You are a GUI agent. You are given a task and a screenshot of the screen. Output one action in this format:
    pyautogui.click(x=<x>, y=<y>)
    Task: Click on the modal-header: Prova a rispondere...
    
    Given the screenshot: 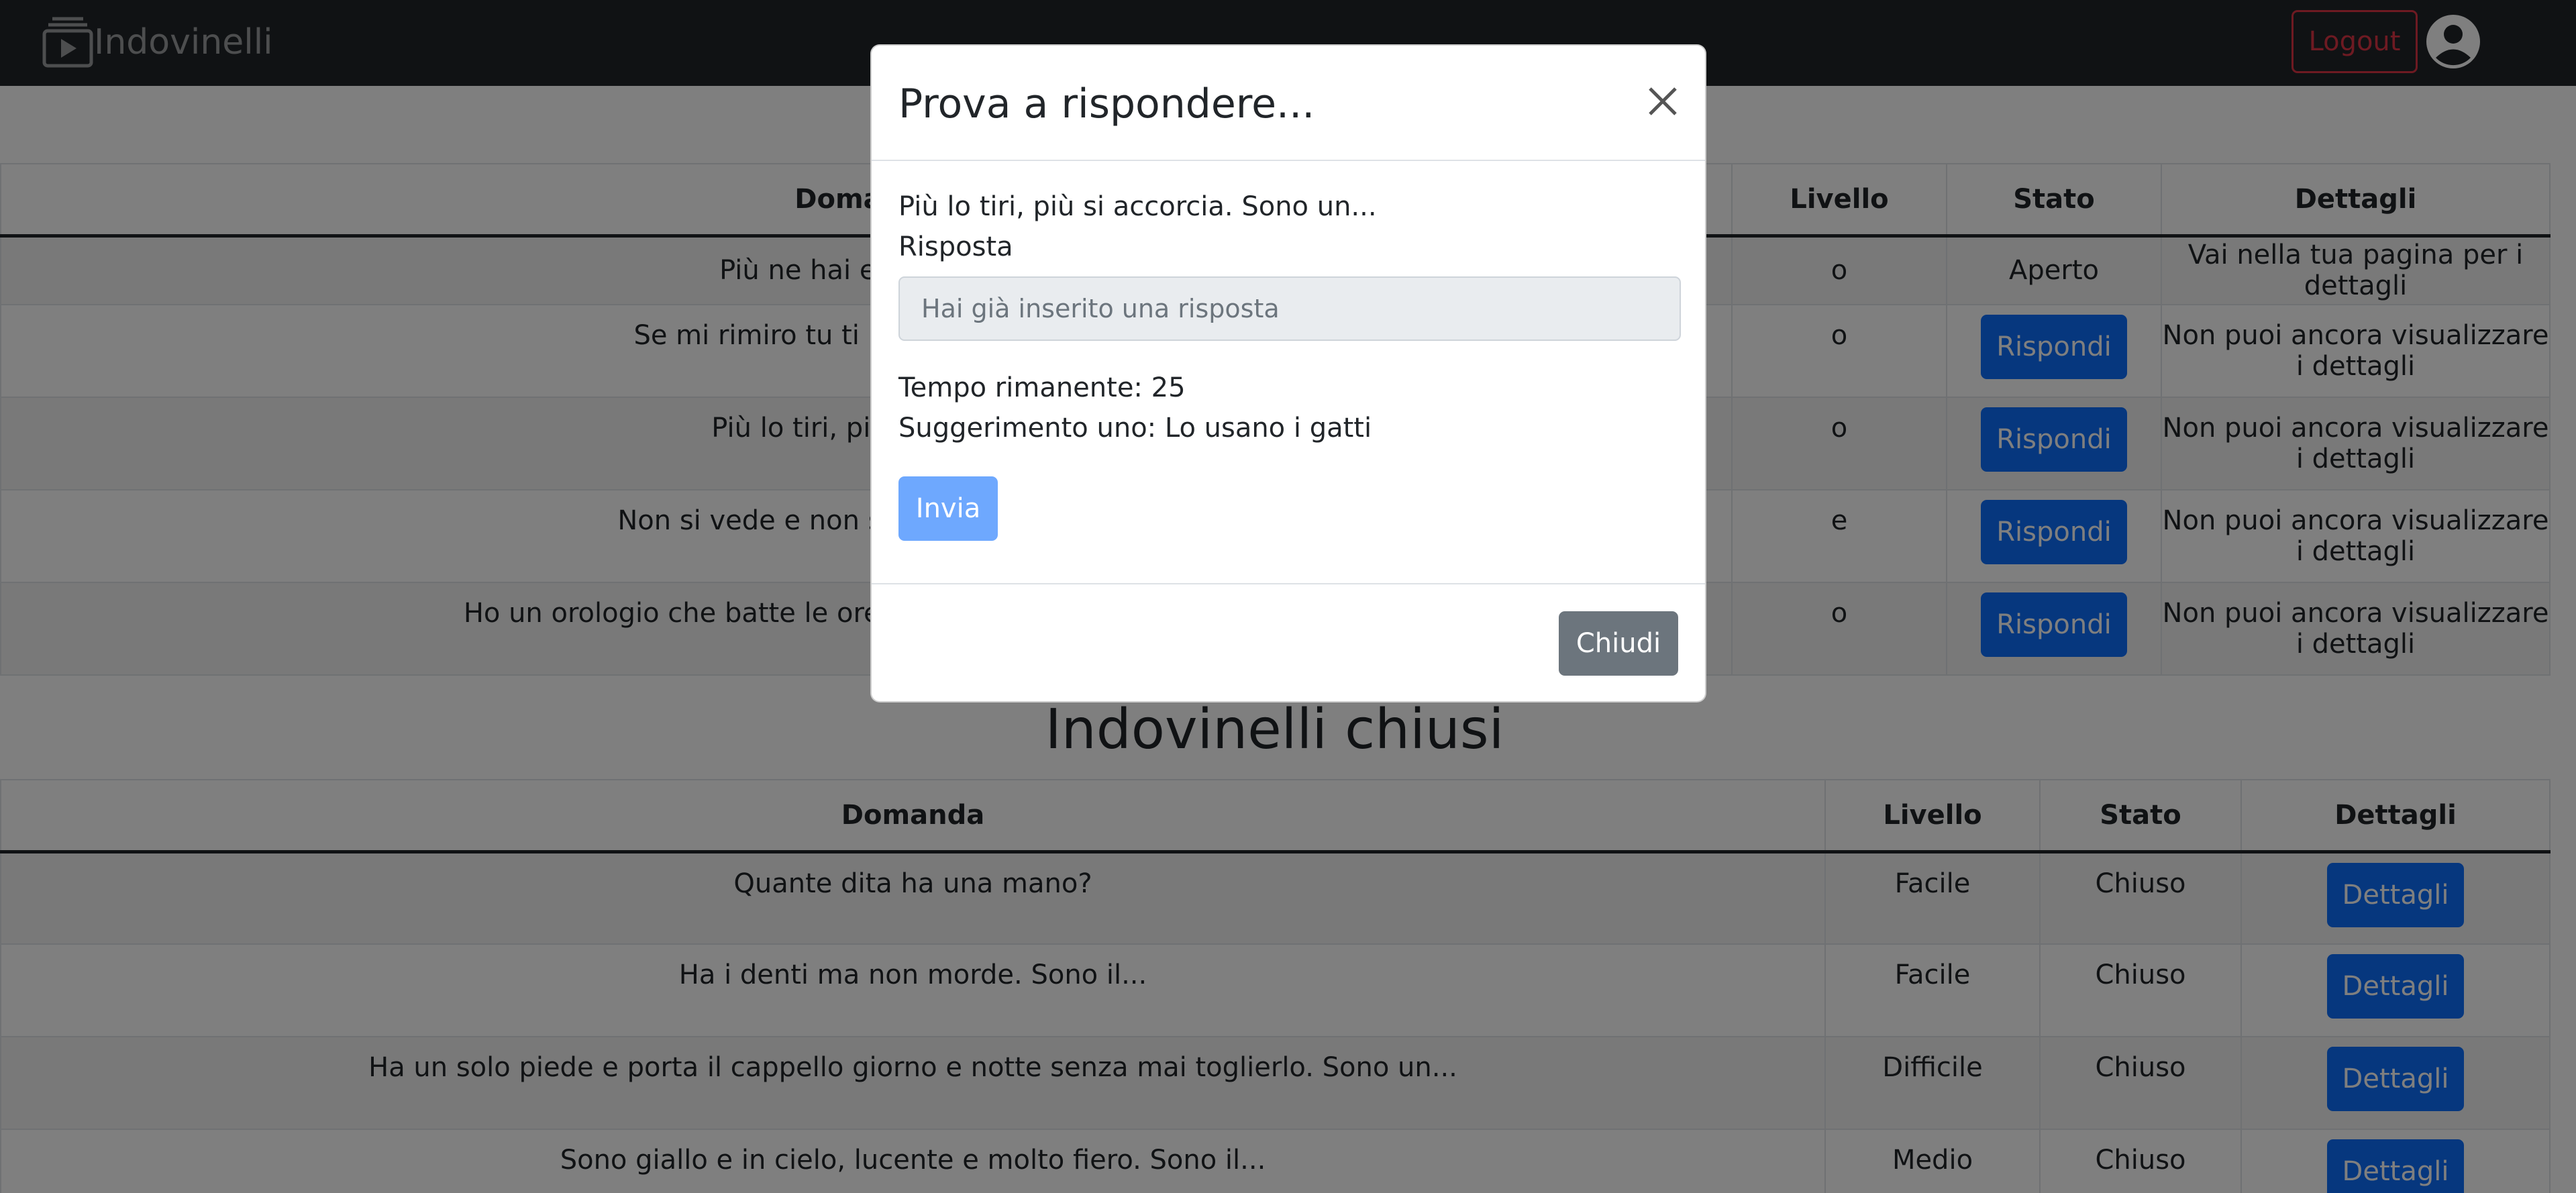 What is the action you would take?
    pyautogui.click(x=1288, y=103)
    